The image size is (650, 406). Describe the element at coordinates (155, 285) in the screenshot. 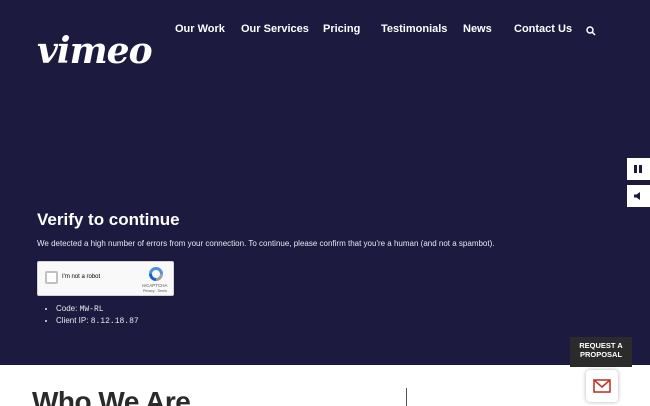

I see `recaptcha-brand: reCAPTCHA` at that location.